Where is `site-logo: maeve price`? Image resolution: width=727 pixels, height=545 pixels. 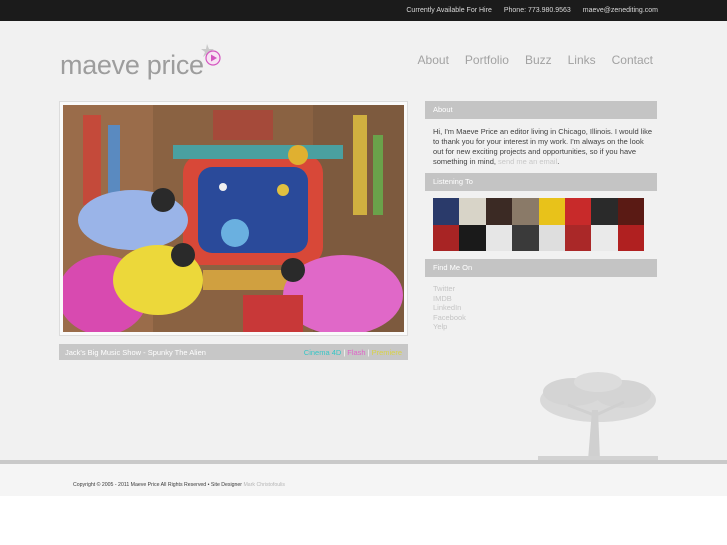 site-logo: maeve price is located at coordinates (132, 65).